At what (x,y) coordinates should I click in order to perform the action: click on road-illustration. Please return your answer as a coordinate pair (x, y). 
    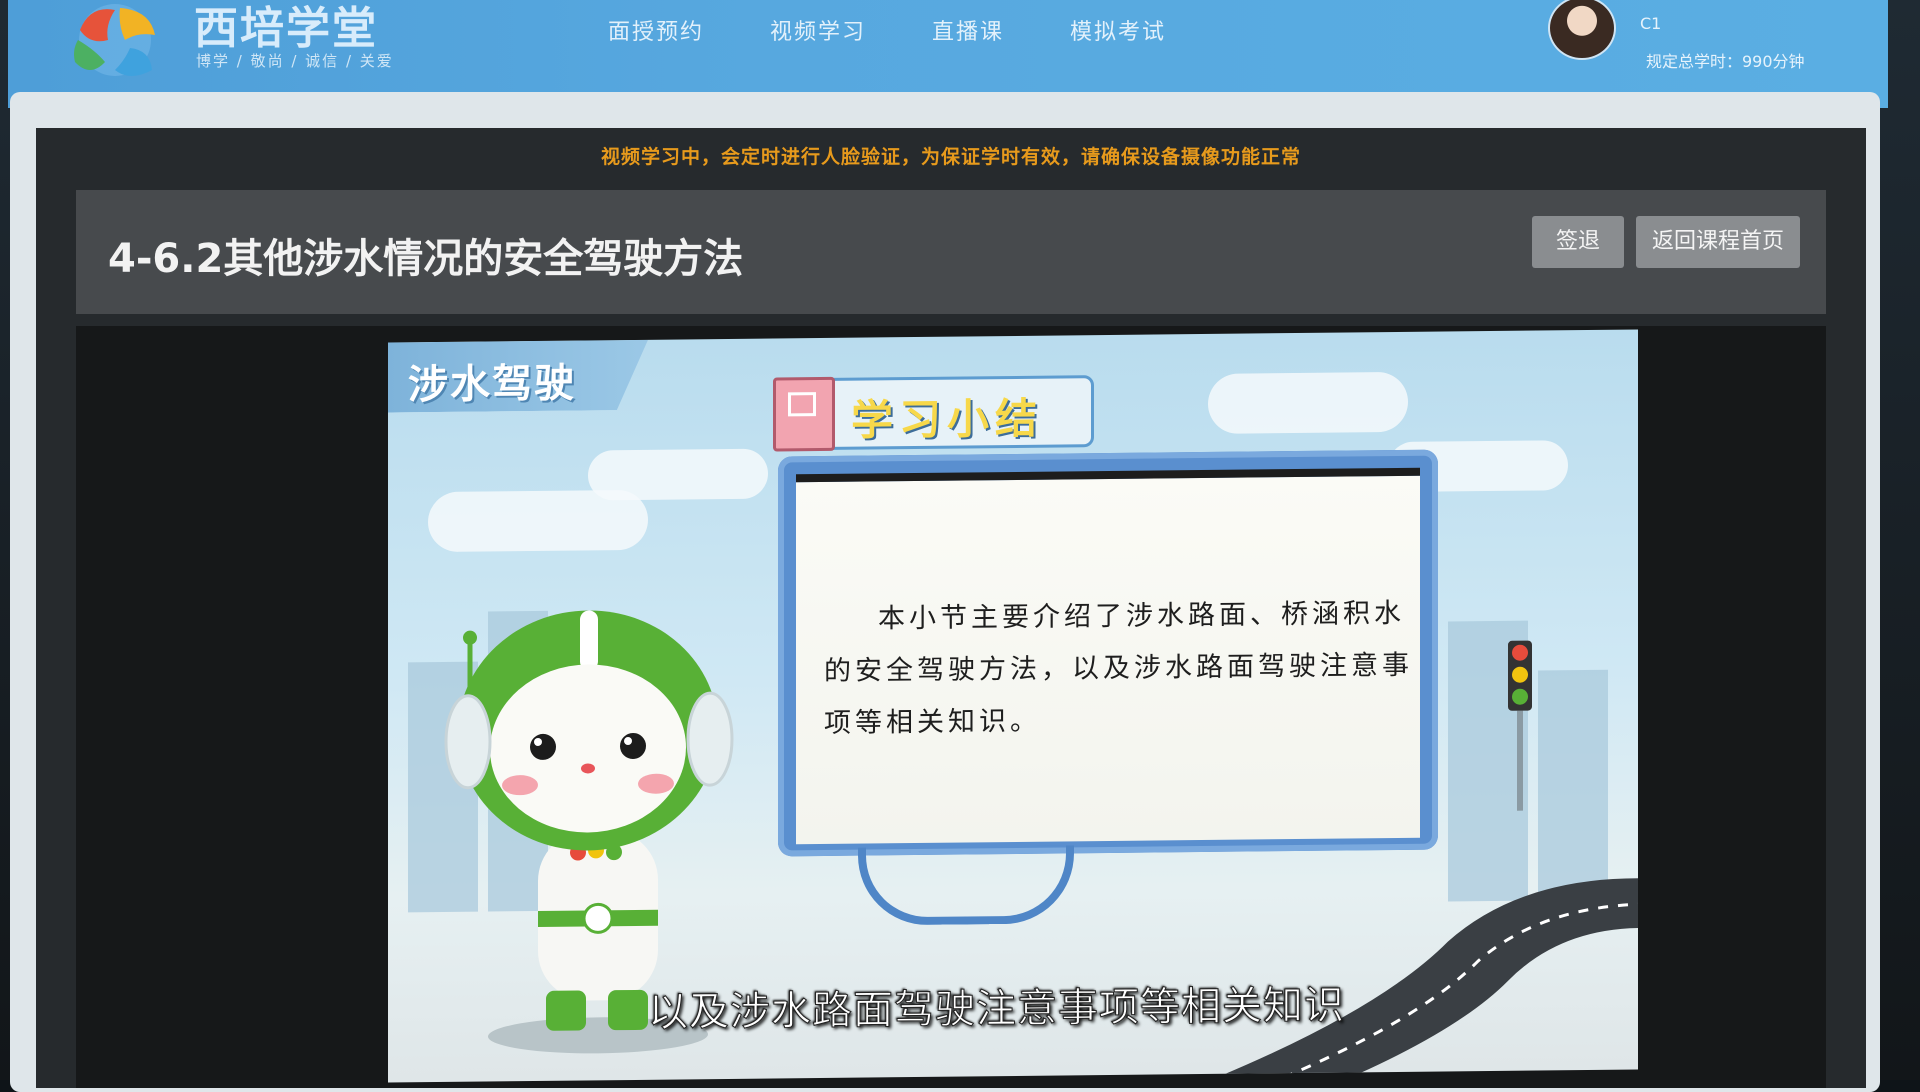
    Looking at the image, I should click on (1393, 980).